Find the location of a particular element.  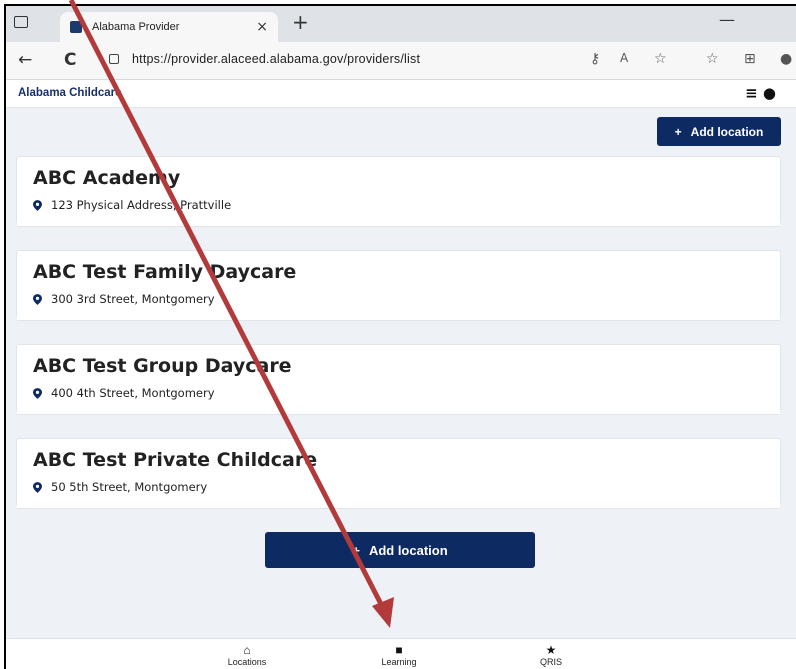

tab-actions-icon is located at coordinates (21, 22).